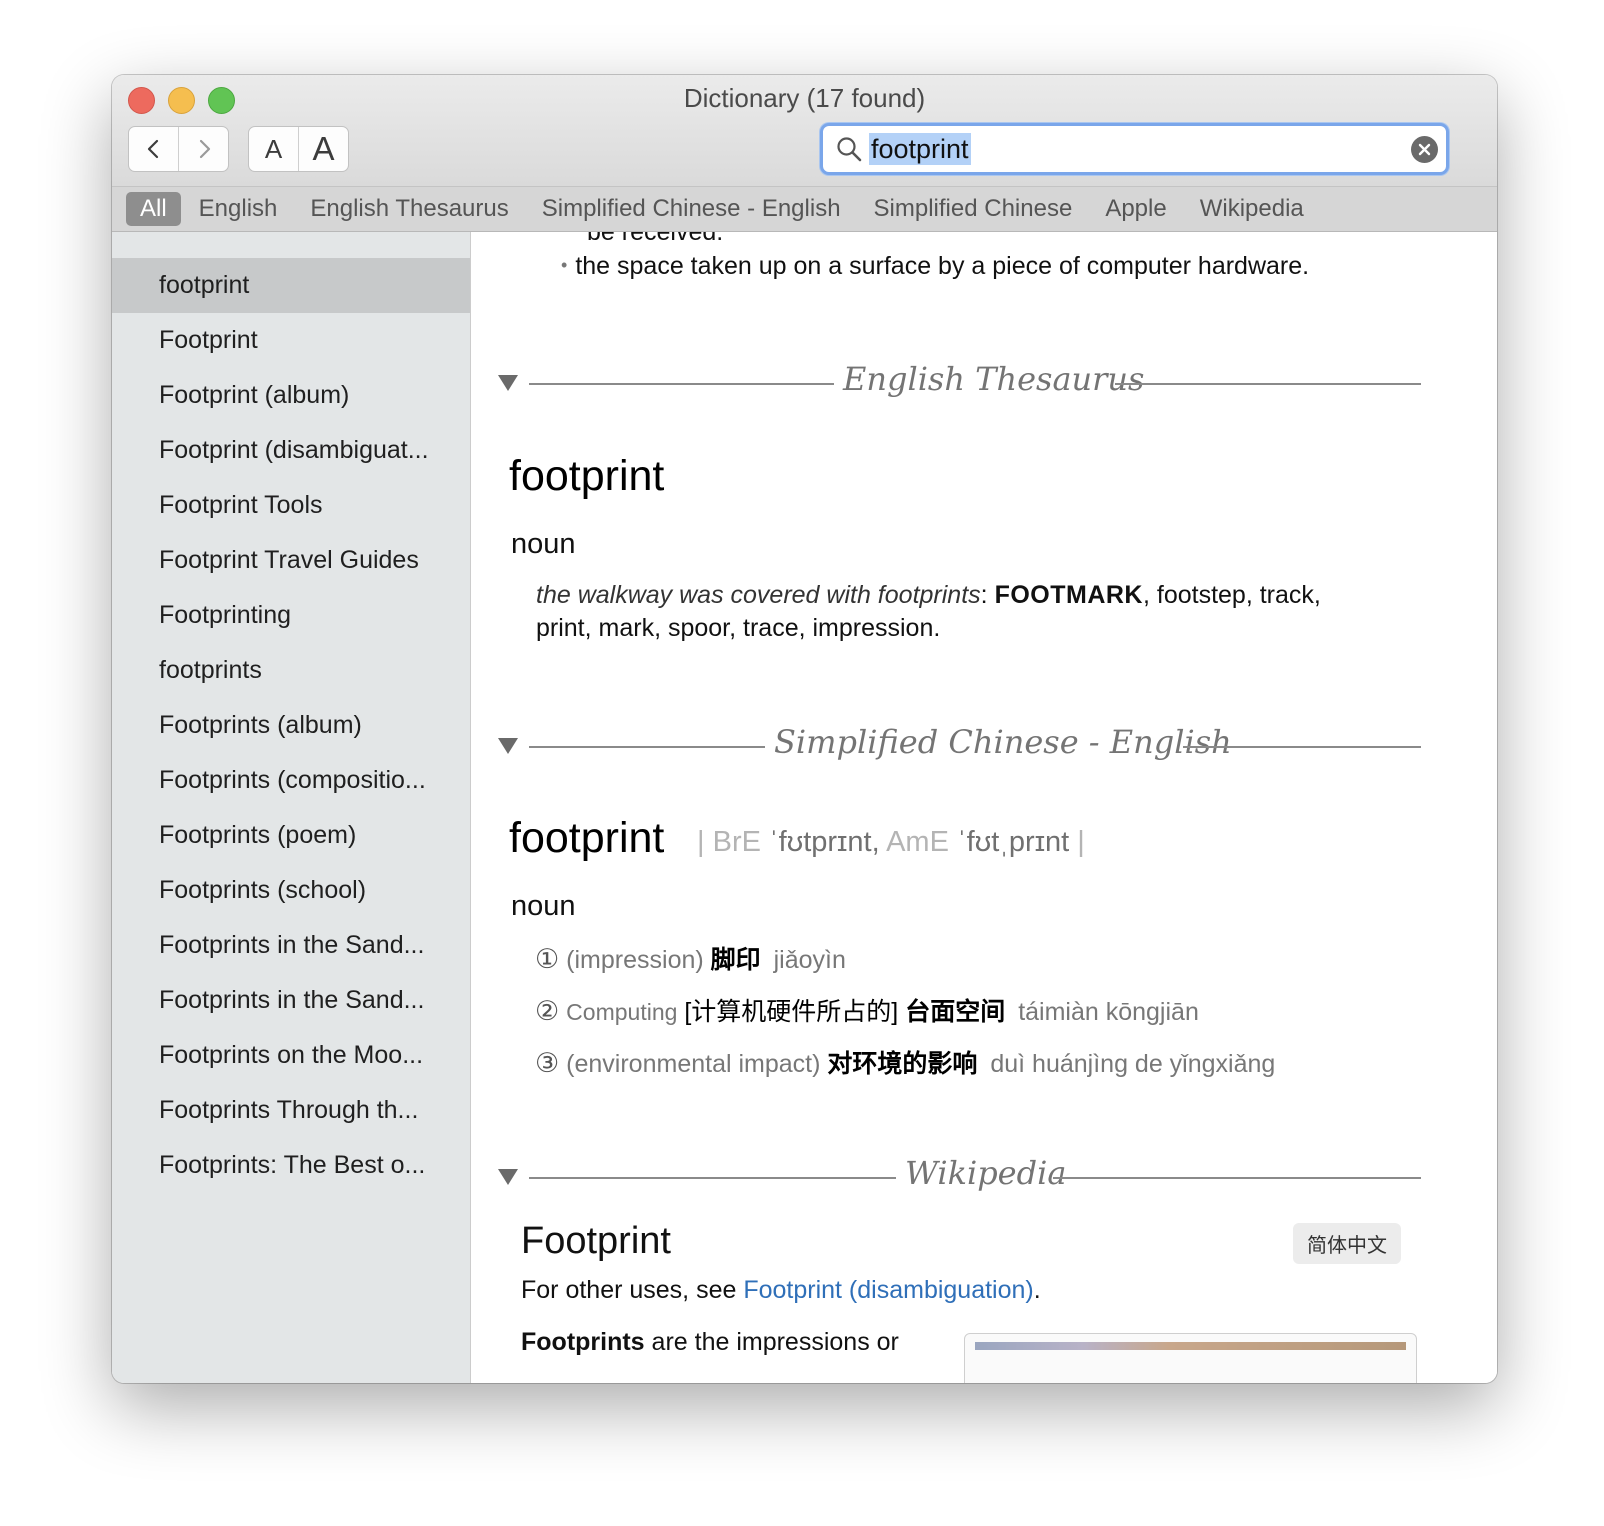  What do you see at coordinates (809, 960) in the screenshot?
I see `sense-pinyin: jiǎoyìn` at bounding box center [809, 960].